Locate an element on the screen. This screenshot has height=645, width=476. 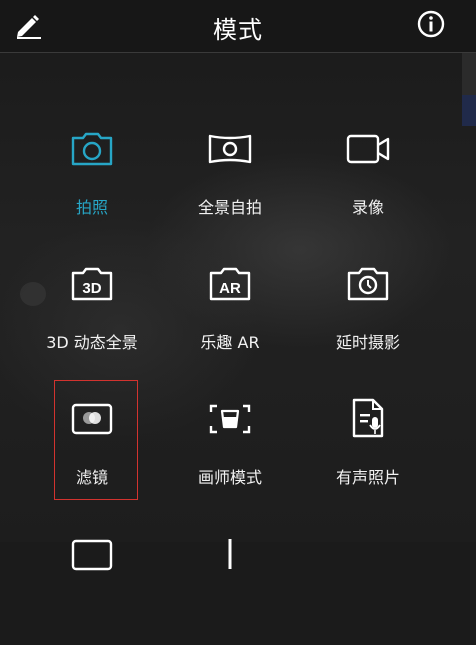
video-icon is located at coordinates (368, 149).